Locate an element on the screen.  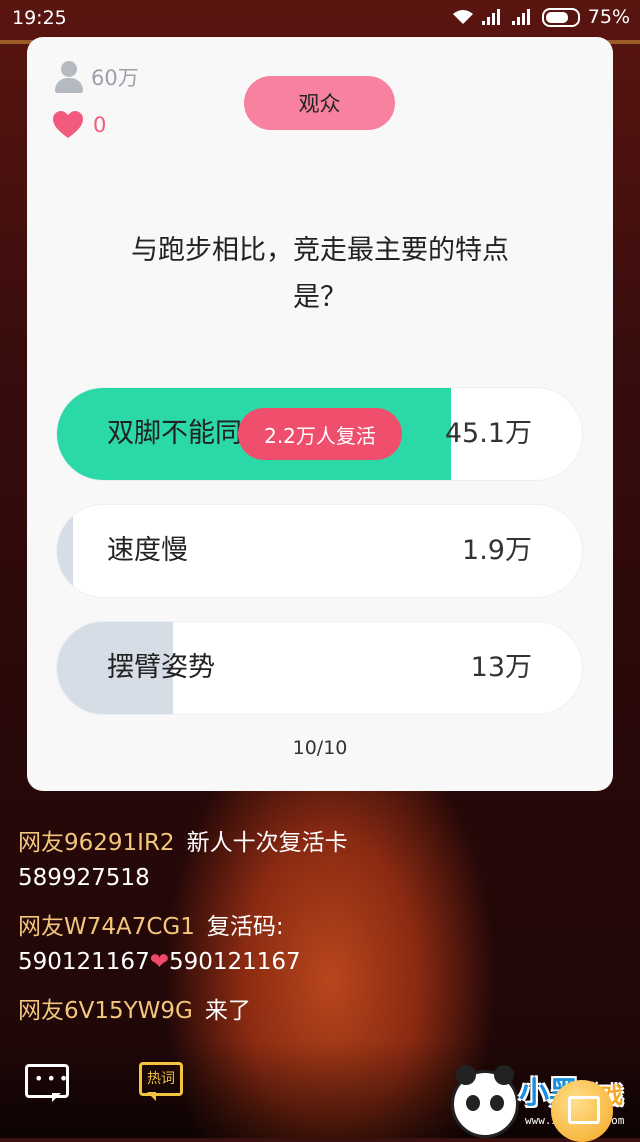
like-count-value: 0 is located at coordinates (100, 125).